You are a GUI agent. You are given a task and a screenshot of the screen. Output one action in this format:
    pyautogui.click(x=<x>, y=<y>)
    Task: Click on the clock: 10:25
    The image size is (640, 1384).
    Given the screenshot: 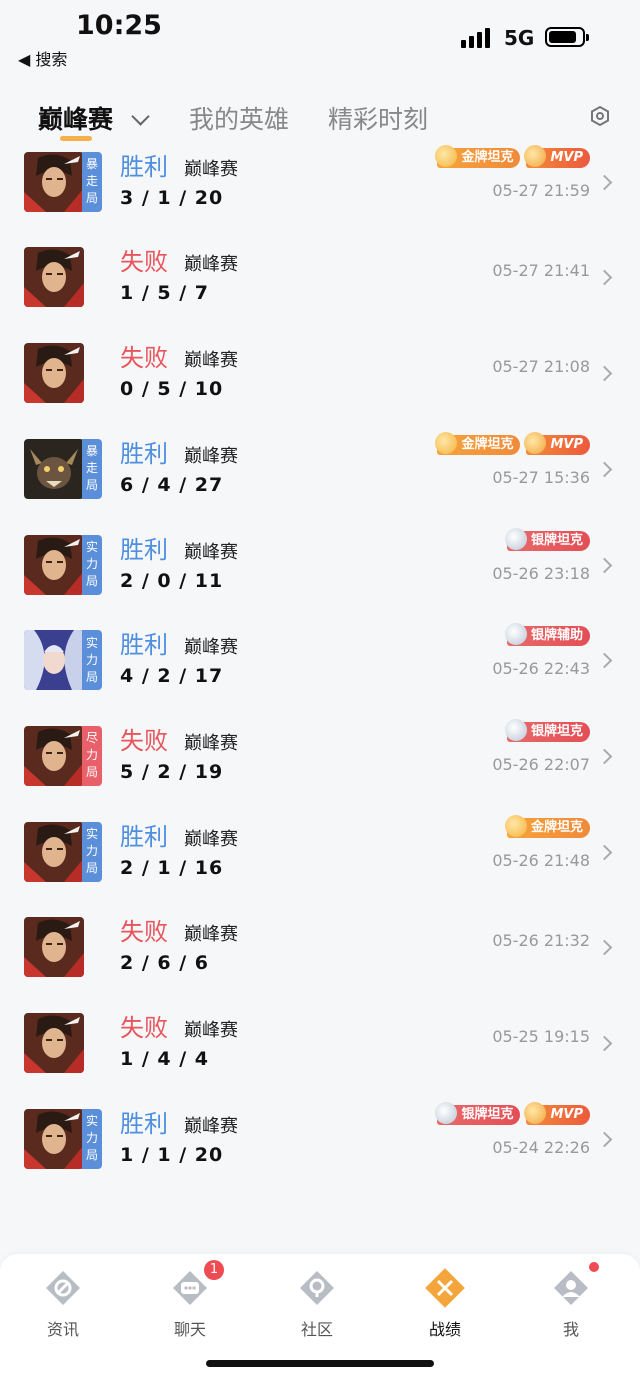 What is the action you would take?
    pyautogui.click(x=119, y=25)
    